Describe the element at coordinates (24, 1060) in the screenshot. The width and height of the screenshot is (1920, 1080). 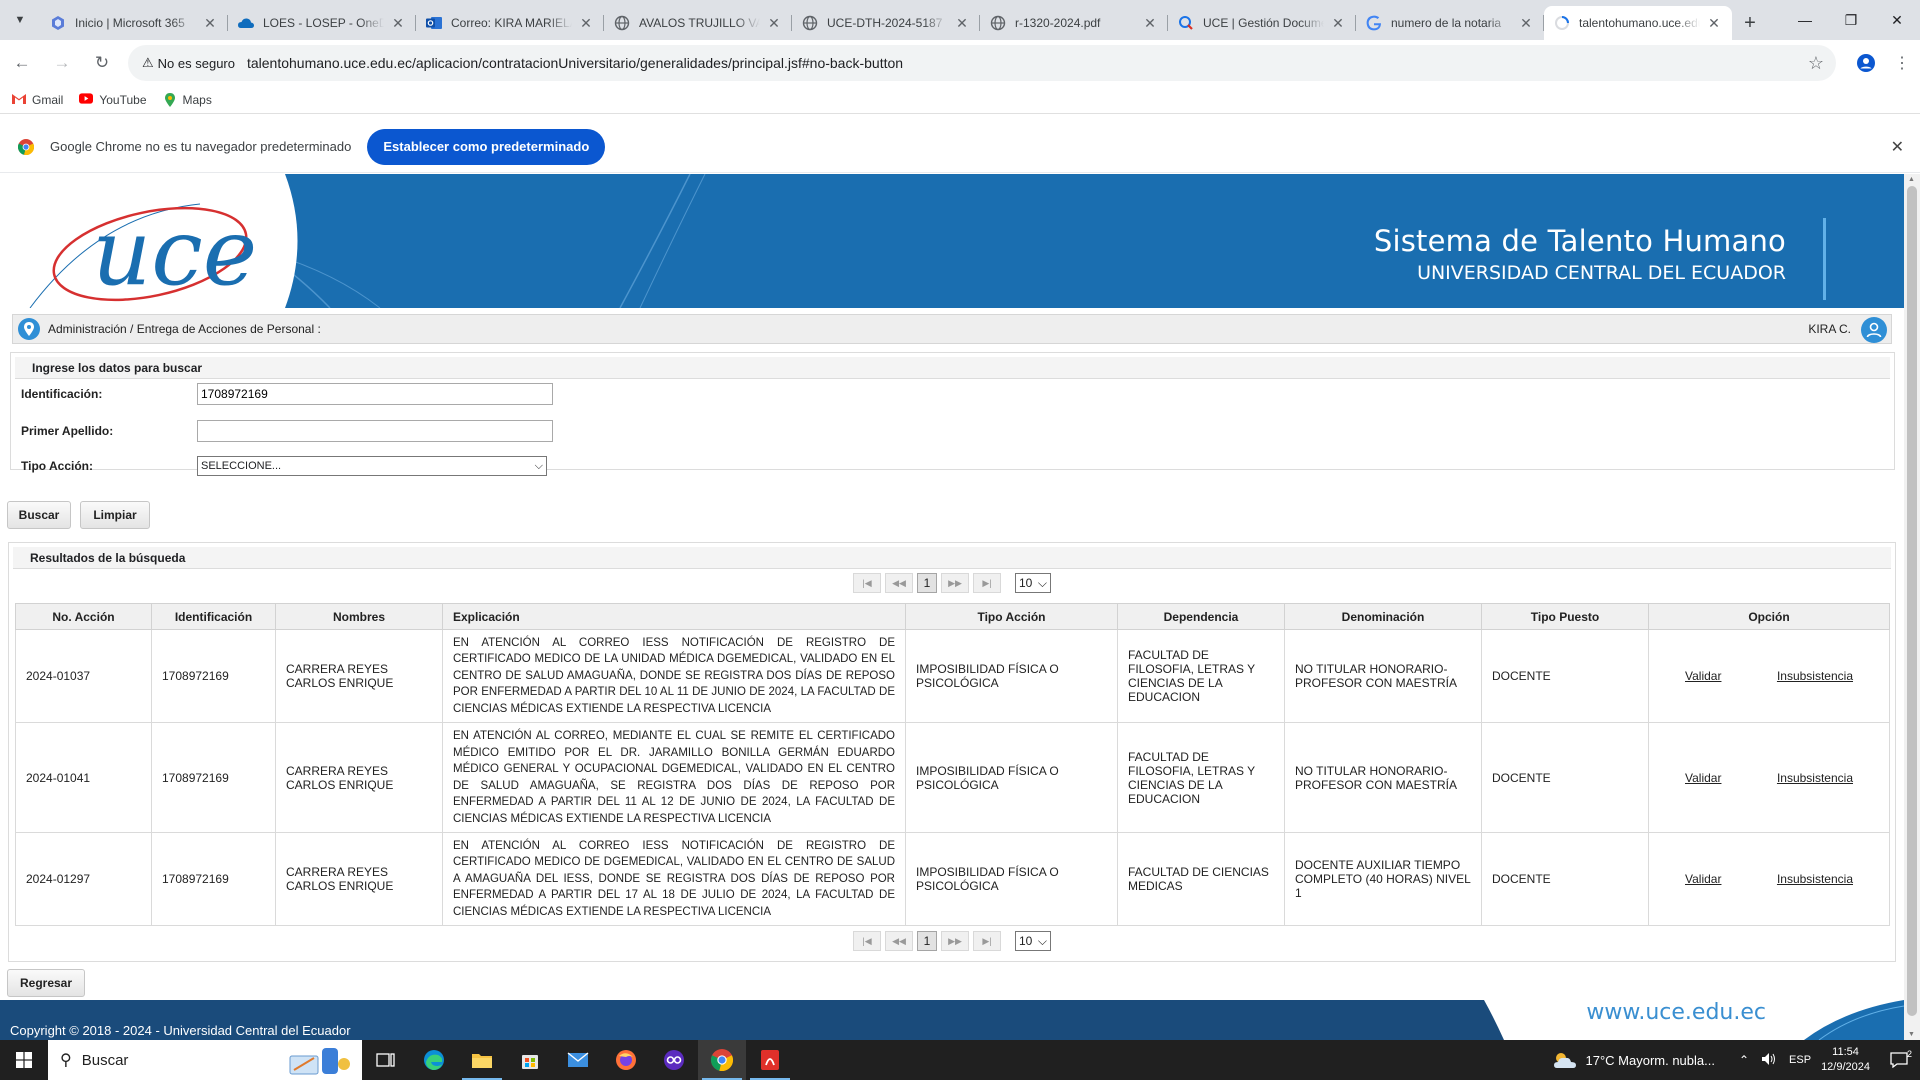
I see `windows-start-icon` at that location.